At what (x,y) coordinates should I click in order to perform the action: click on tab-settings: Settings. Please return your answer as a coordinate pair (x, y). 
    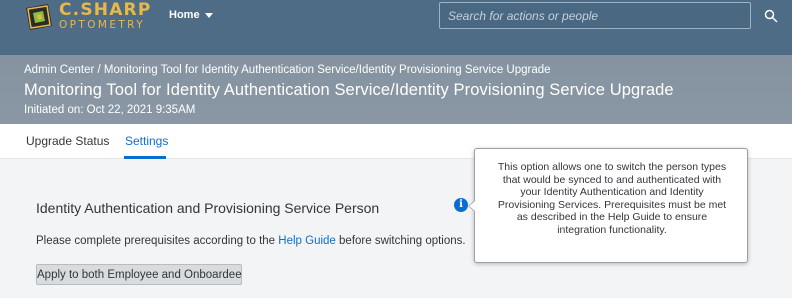
    Looking at the image, I should click on (146, 141).